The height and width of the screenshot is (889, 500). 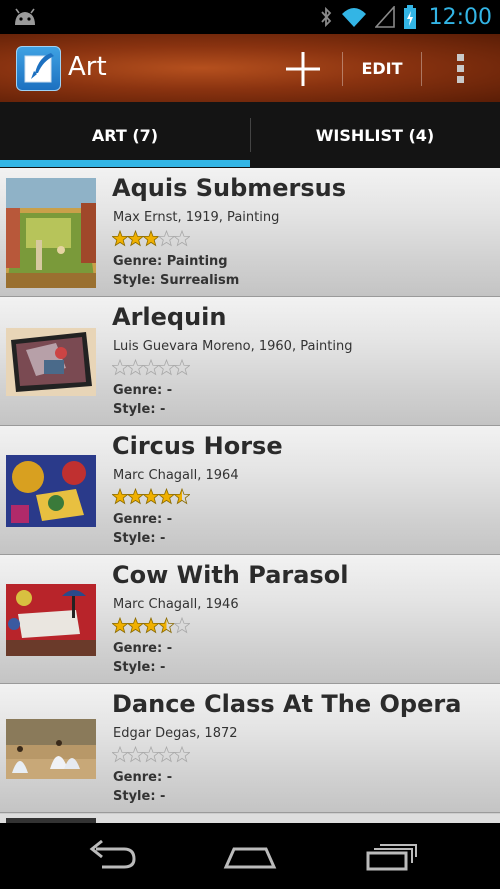 I want to click on status-bar: 12:00, so click(x=250, y=17).